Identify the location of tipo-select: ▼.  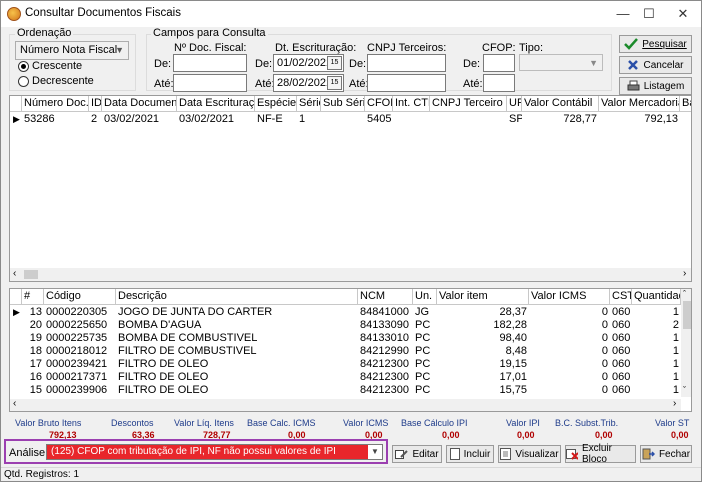
(561, 62).